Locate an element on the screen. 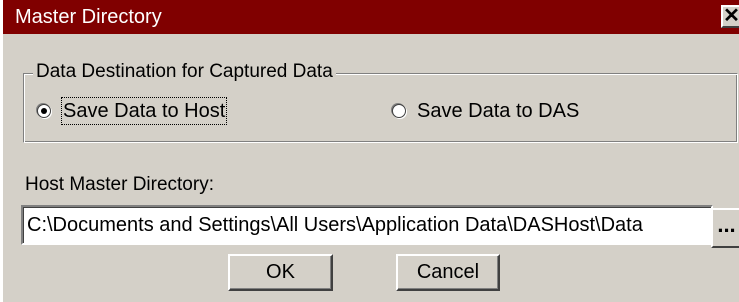  close-button: ✕ is located at coordinates (730, 16).